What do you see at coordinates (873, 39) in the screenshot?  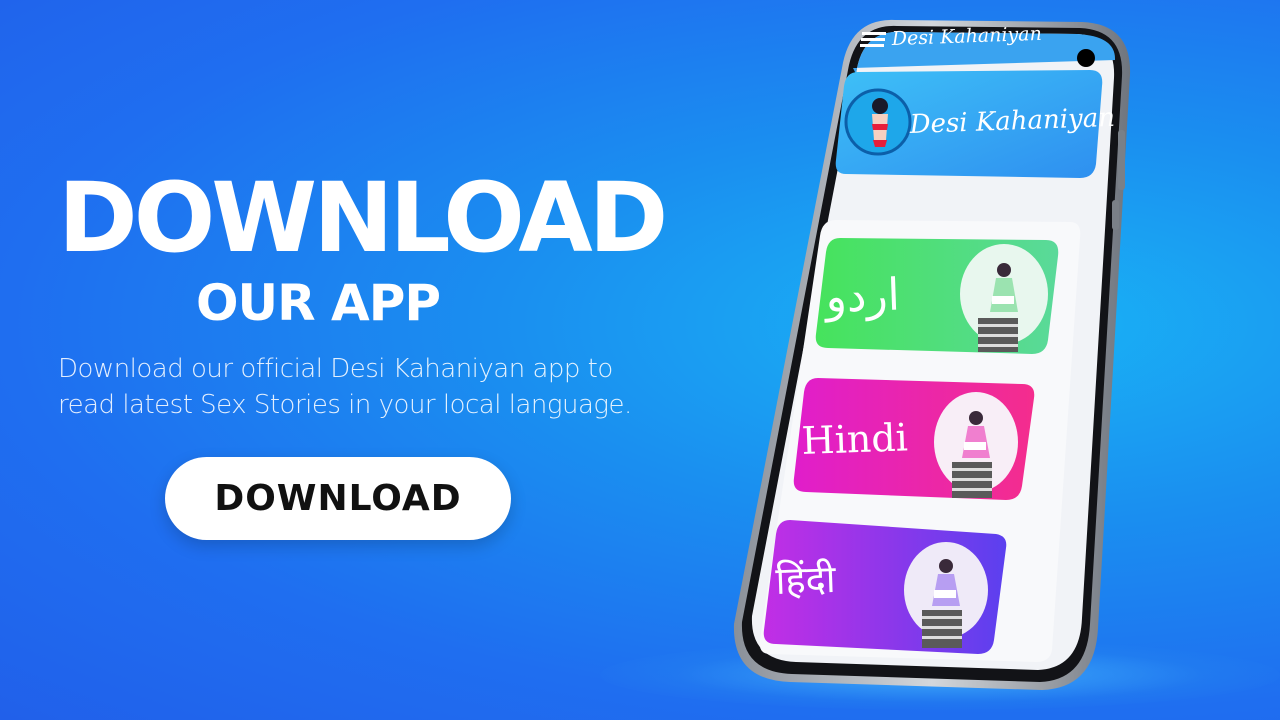 I see `menu-icon` at bounding box center [873, 39].